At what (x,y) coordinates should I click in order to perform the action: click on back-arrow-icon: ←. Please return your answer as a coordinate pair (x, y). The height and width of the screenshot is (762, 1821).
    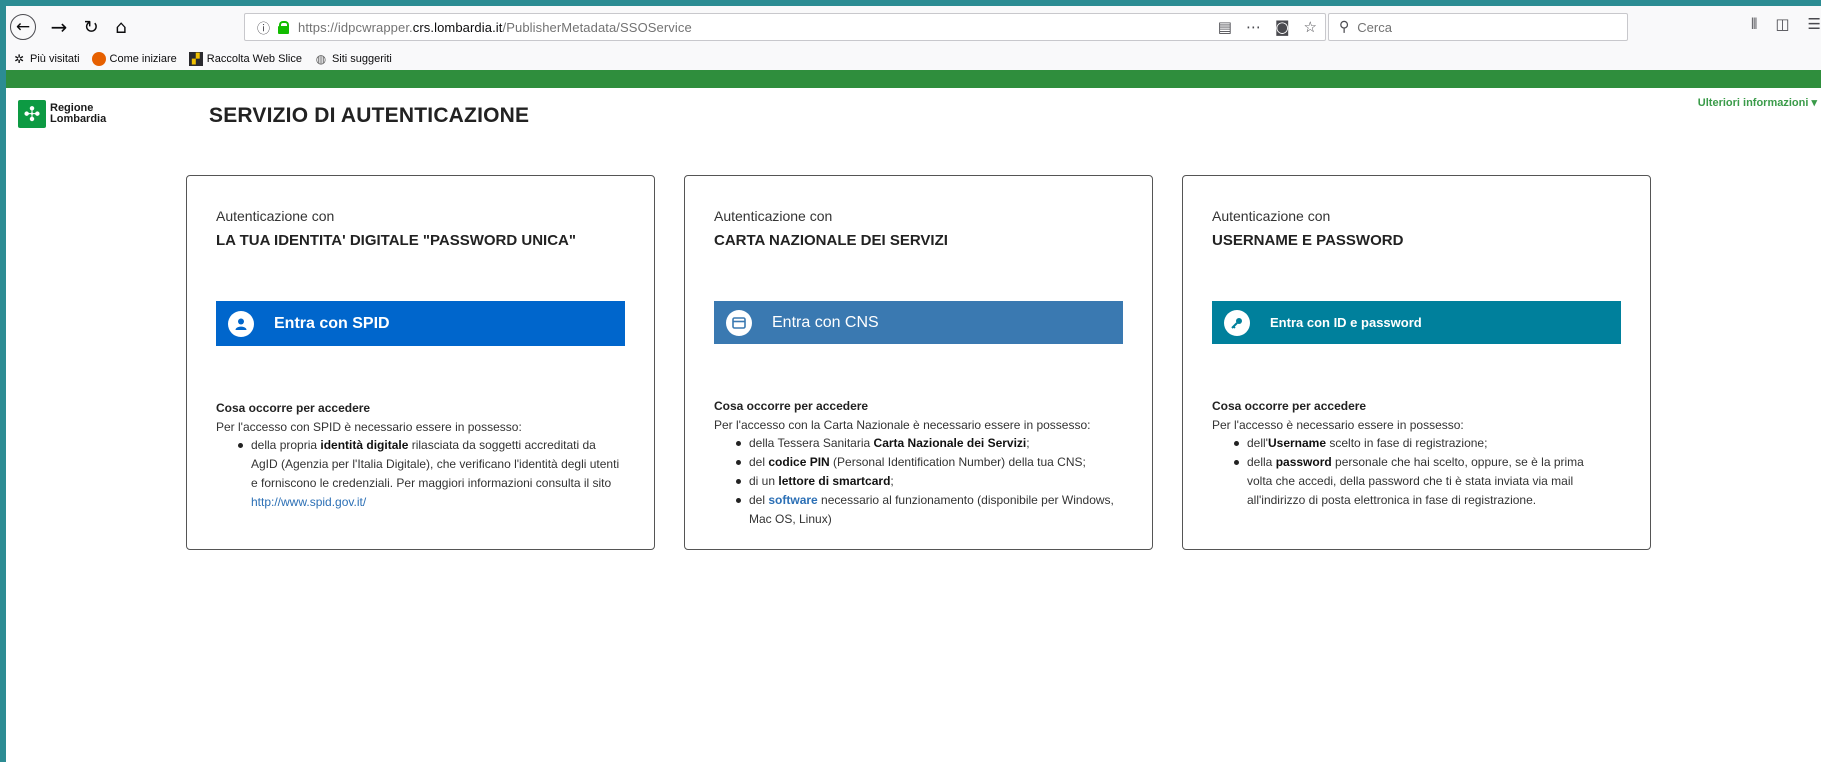
    Looking at the image, I should click on (23, 27).